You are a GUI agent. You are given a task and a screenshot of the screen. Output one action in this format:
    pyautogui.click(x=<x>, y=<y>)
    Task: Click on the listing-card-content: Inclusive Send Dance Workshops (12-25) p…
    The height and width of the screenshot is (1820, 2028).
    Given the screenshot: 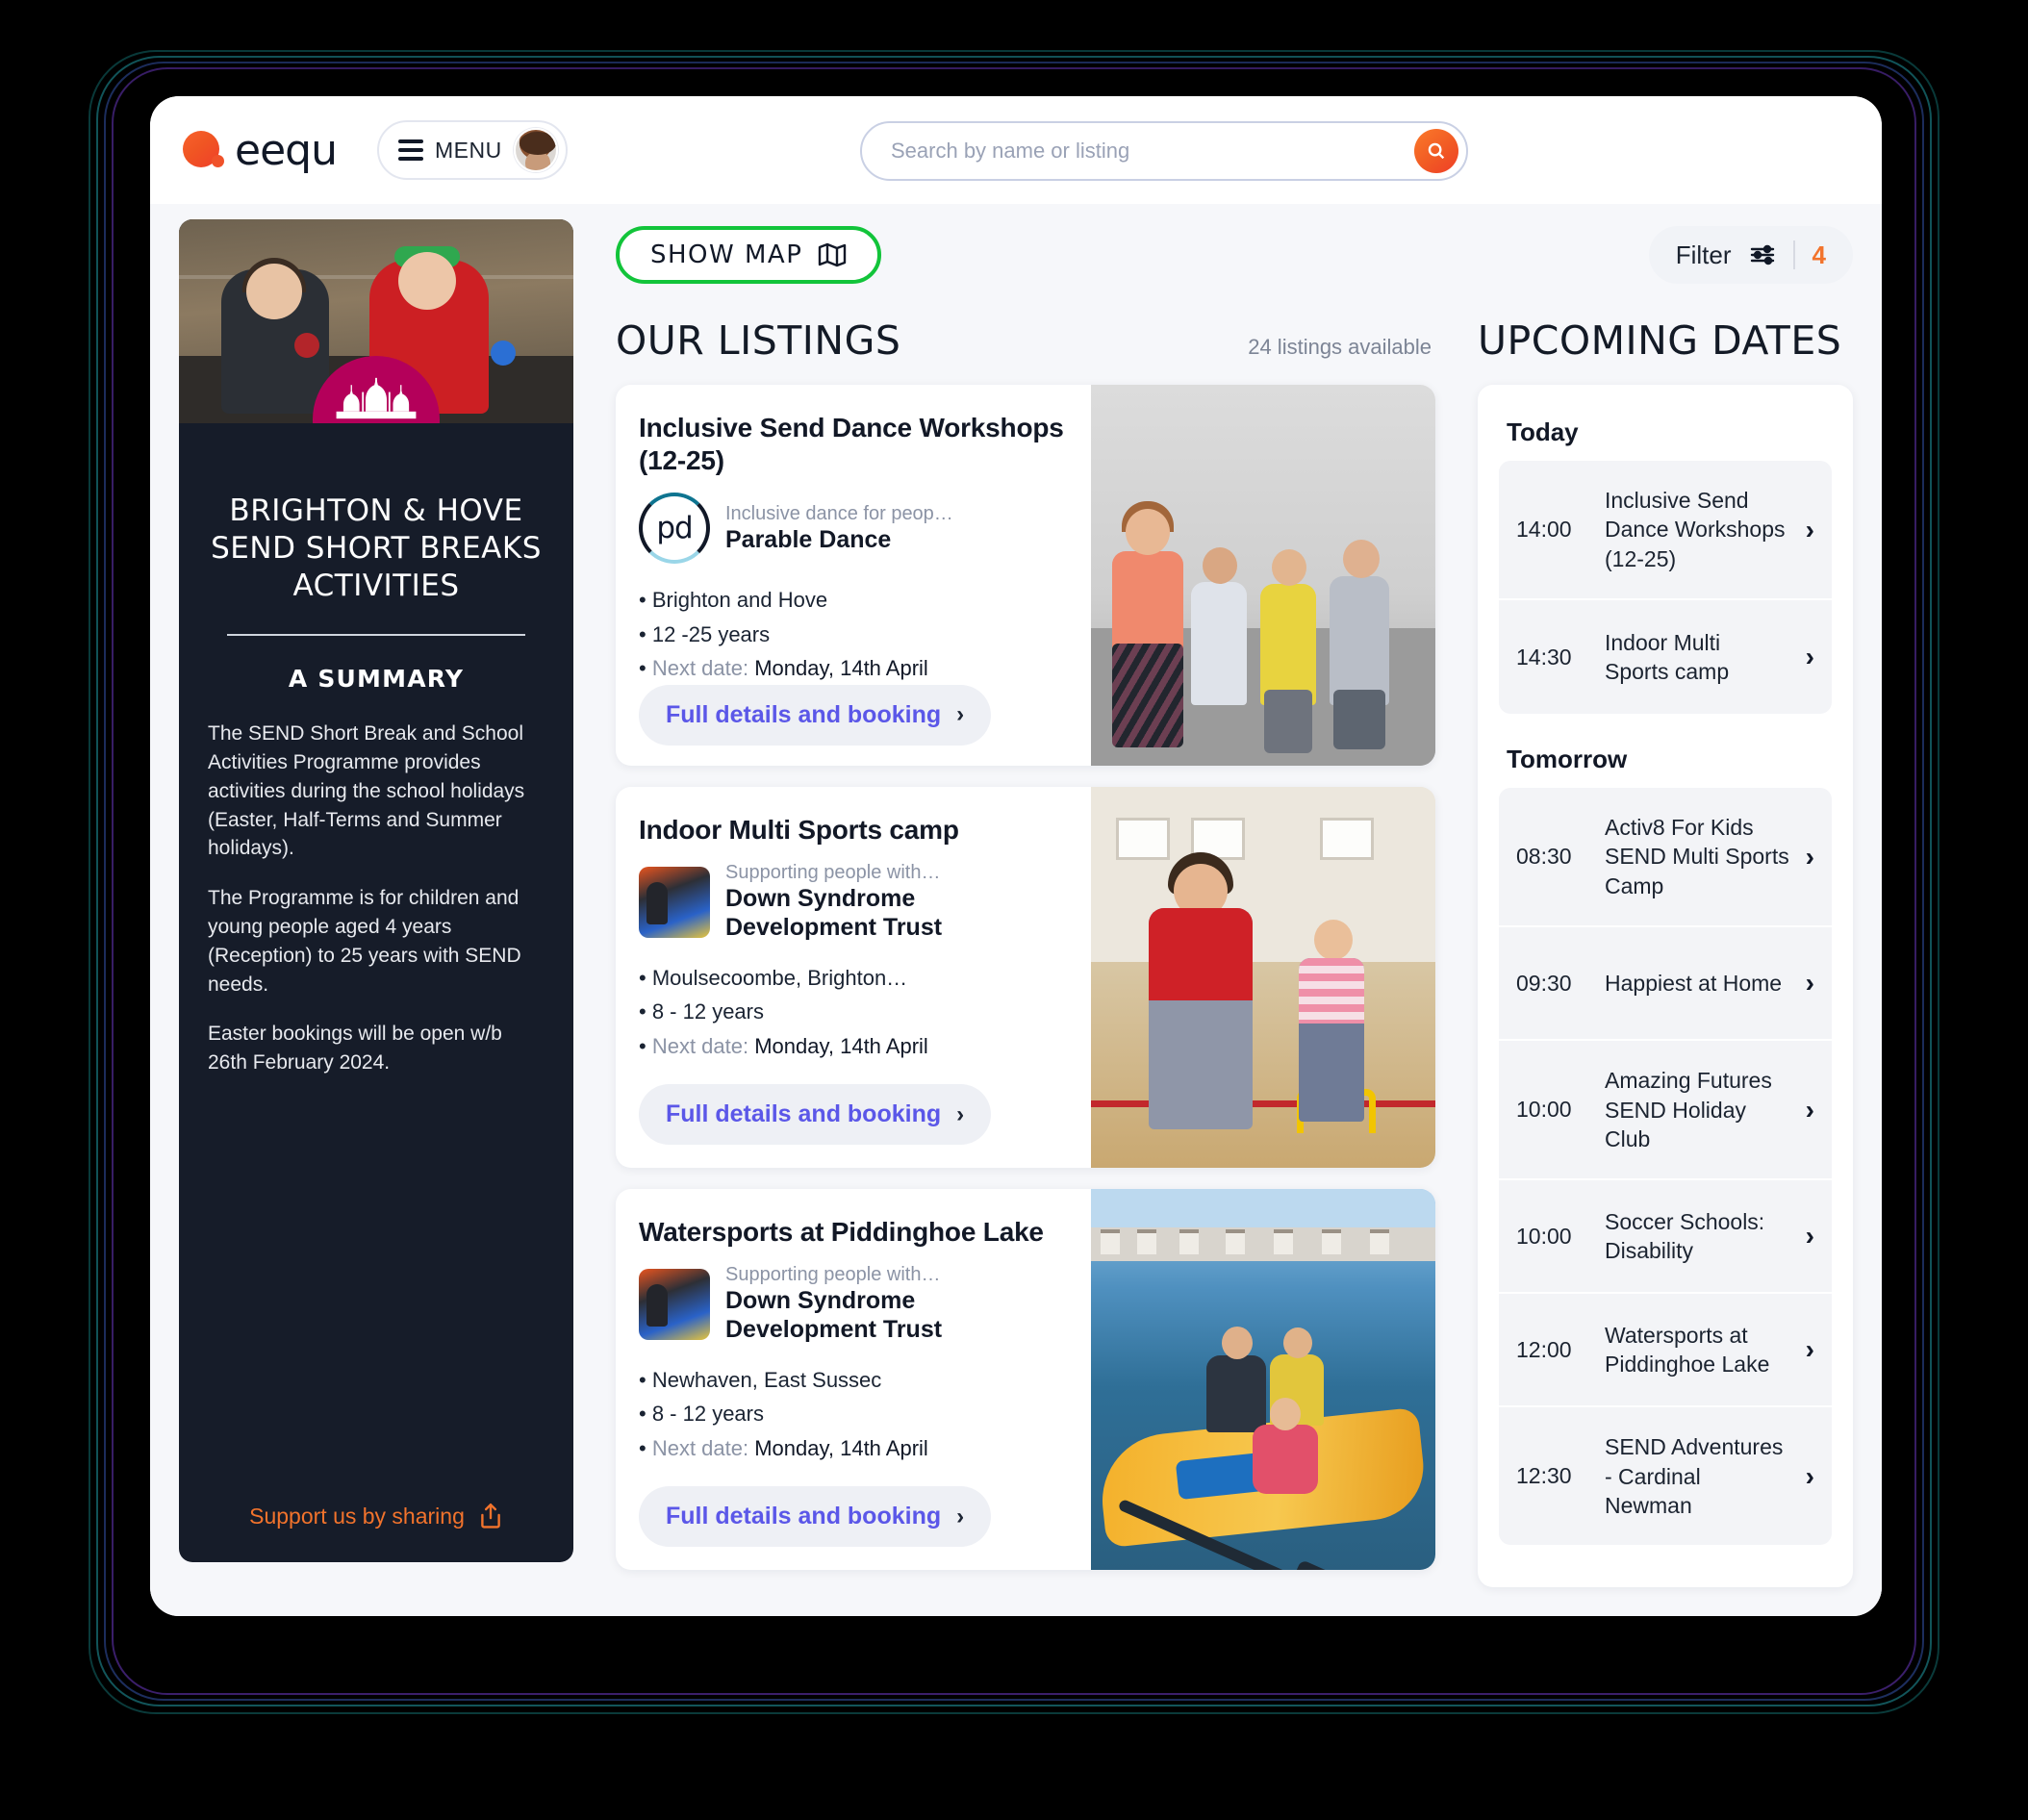 What is the action you would take?
    pyautogui.click(x=853, y=576)
    